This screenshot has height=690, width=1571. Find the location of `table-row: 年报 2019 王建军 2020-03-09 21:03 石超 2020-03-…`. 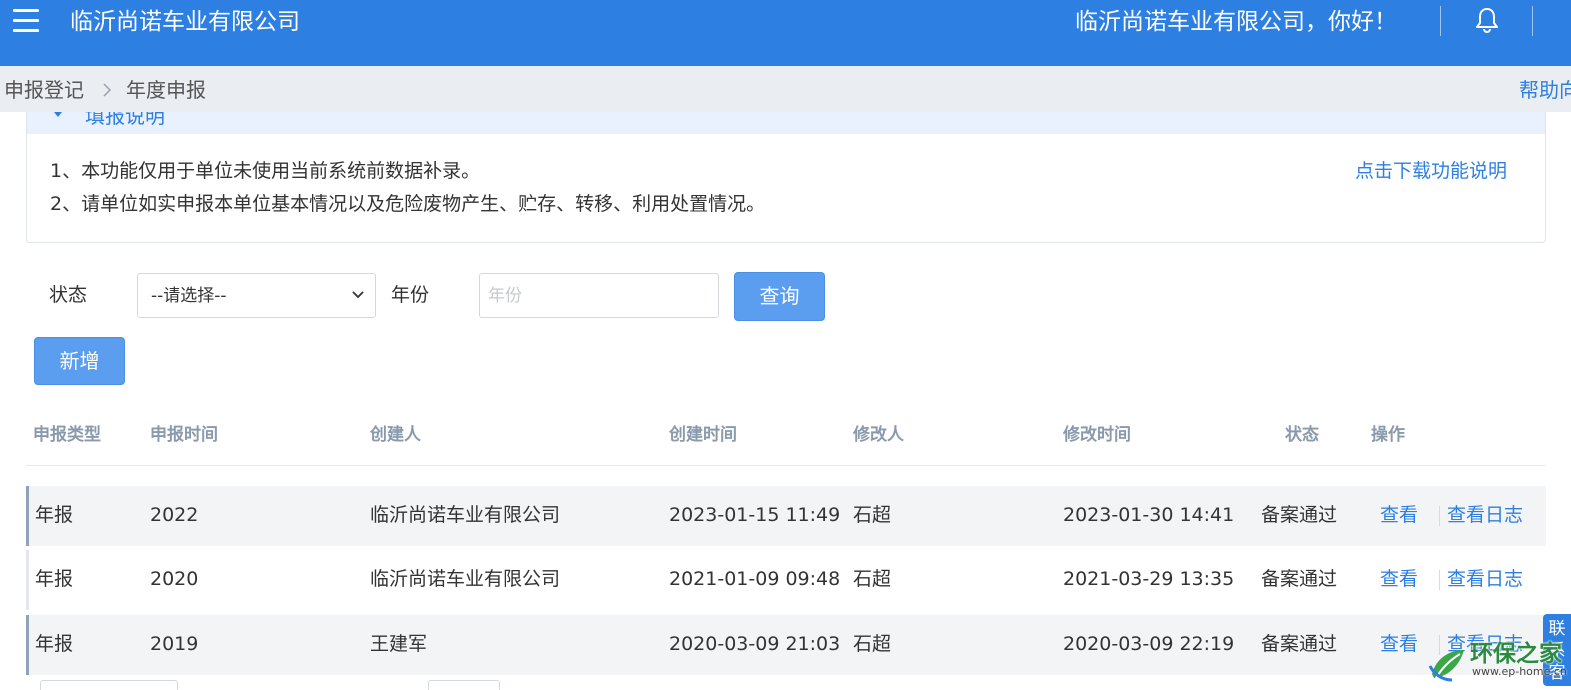

table-row: 年报 2019 王建军 2020-03-09 21:03 石超 2020-03-… is located at coordinates (786, 645).